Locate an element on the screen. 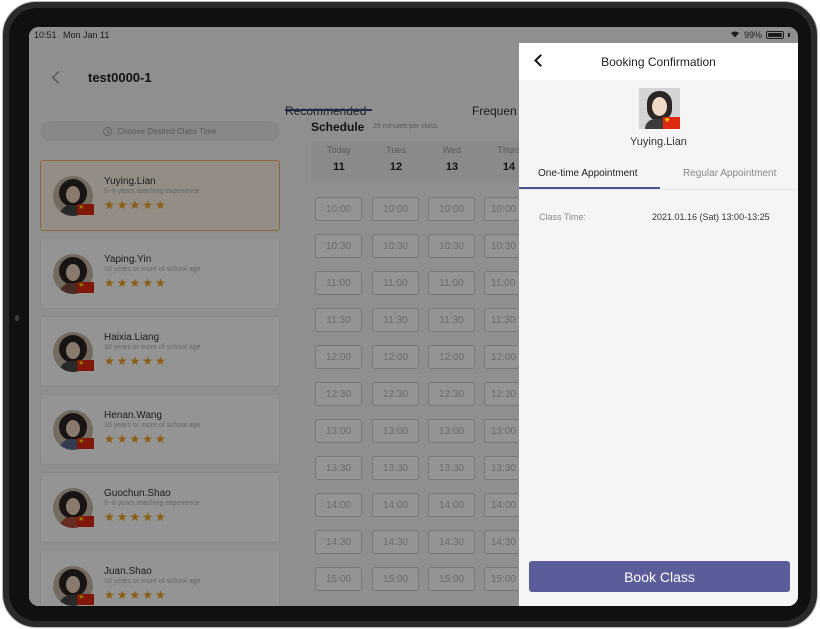 The height and width of the screenshot is (629, 820). teacher-name: Yuying.Lian is located at coordinates (658, 142).